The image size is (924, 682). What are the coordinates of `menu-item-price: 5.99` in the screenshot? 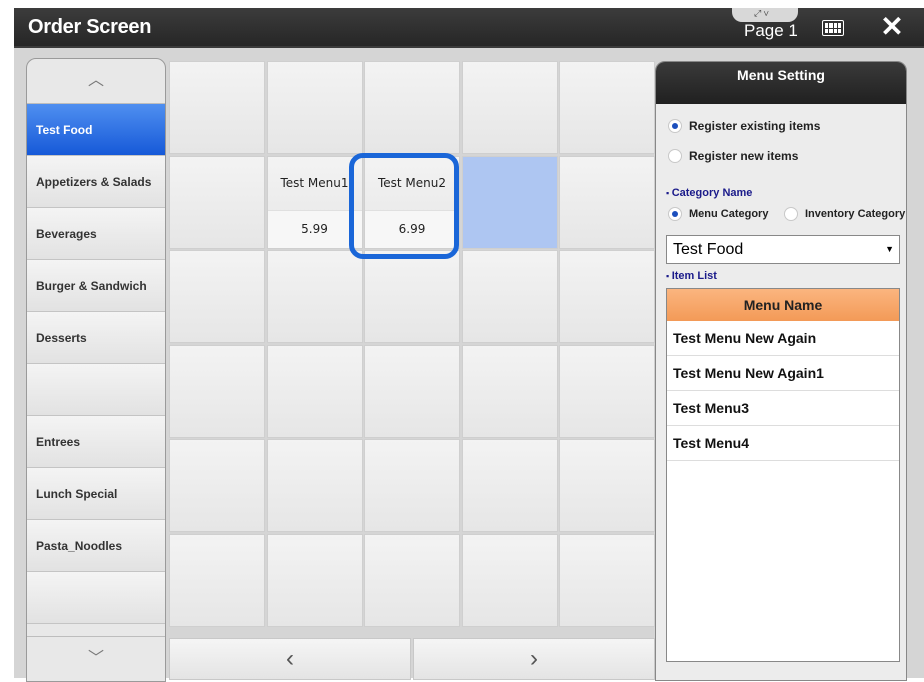 It's located at (314, 228).